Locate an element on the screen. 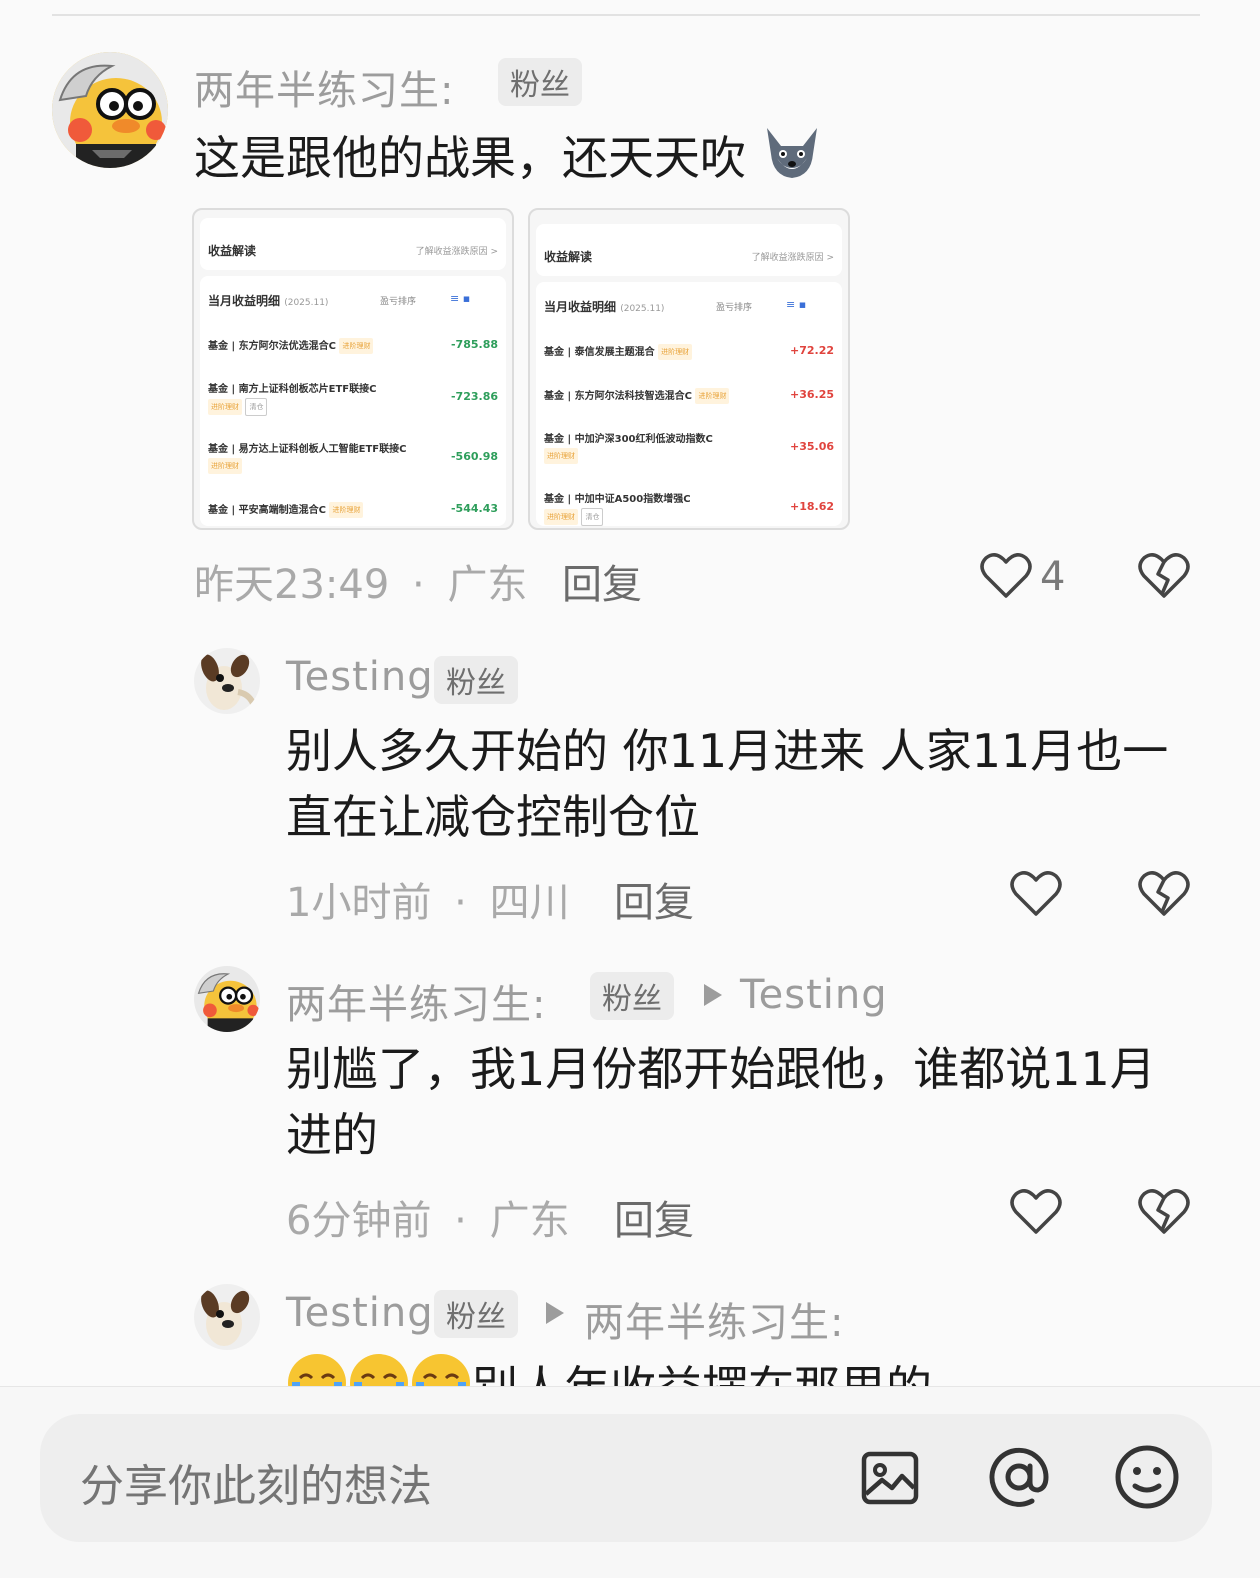  comment-time: 昨天23:49 is located at coordinates (292, 585).